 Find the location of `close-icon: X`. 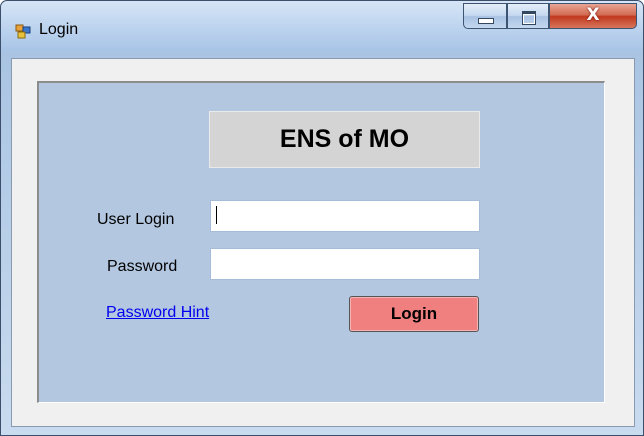

close-icon: X is located at coordinates (593, 15).